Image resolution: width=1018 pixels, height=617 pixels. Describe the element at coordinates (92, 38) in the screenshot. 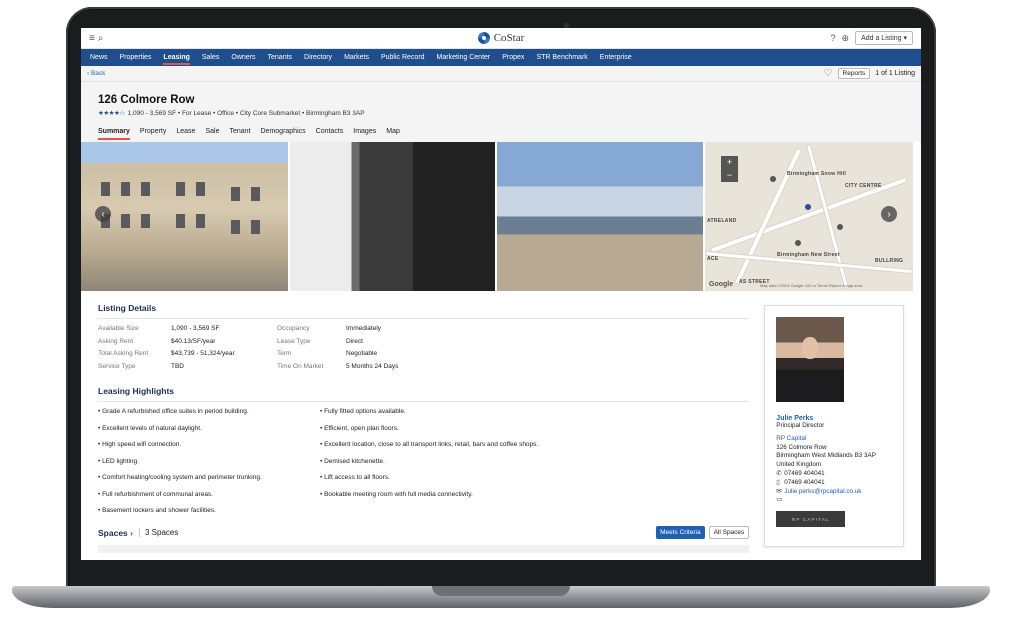

I see `menu-icon: ≡` at that location.